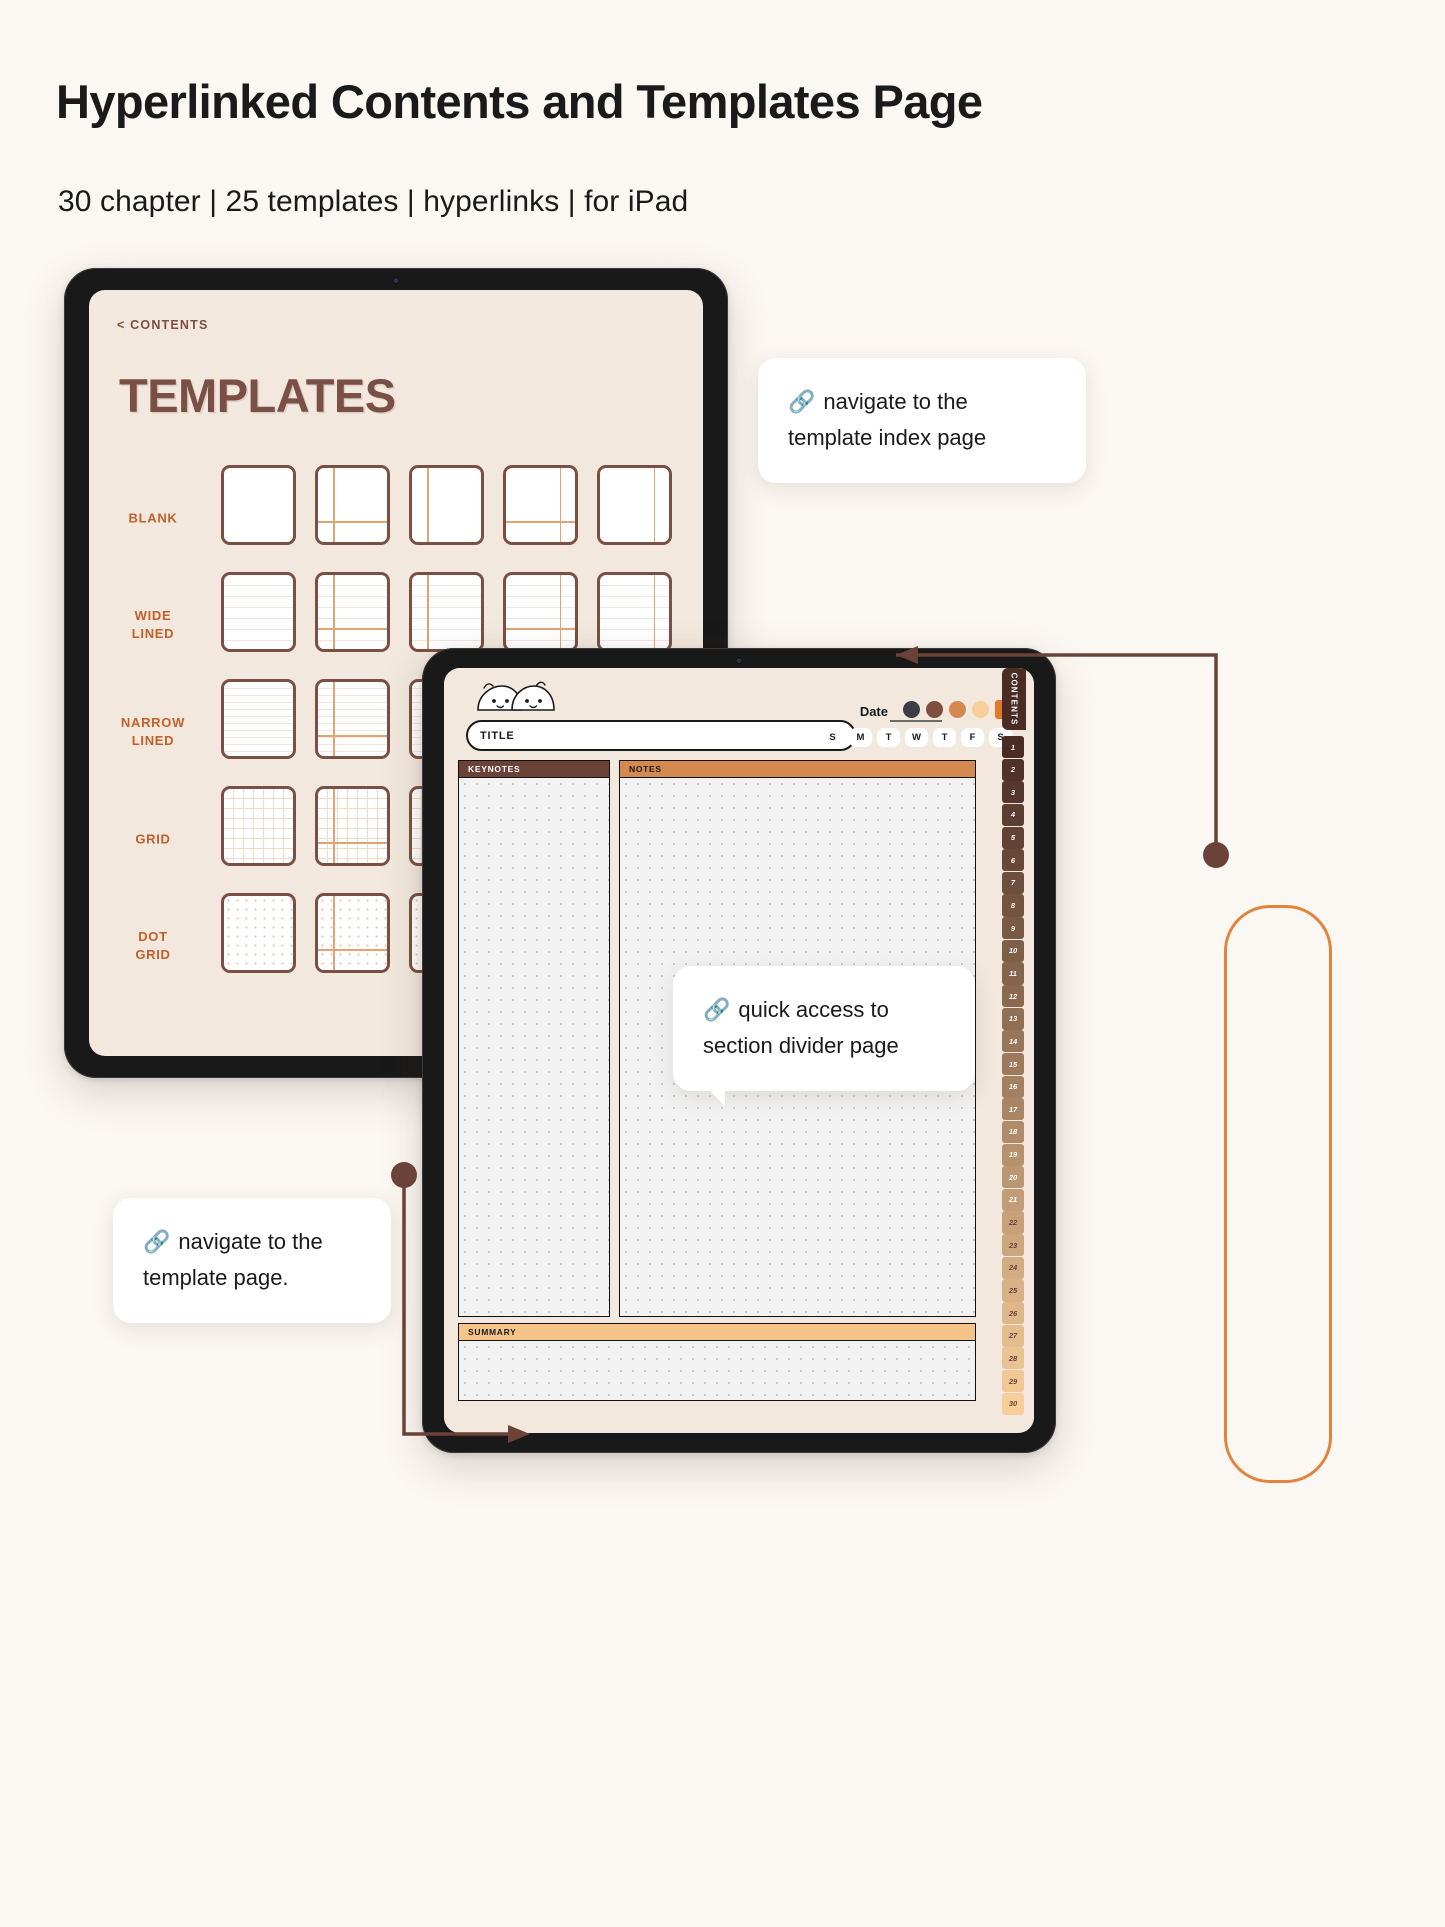  What do you see at coordinates (717, 1370) in the screenshot?
I see `panel-summary-body` at bounding box center [717, 1370].